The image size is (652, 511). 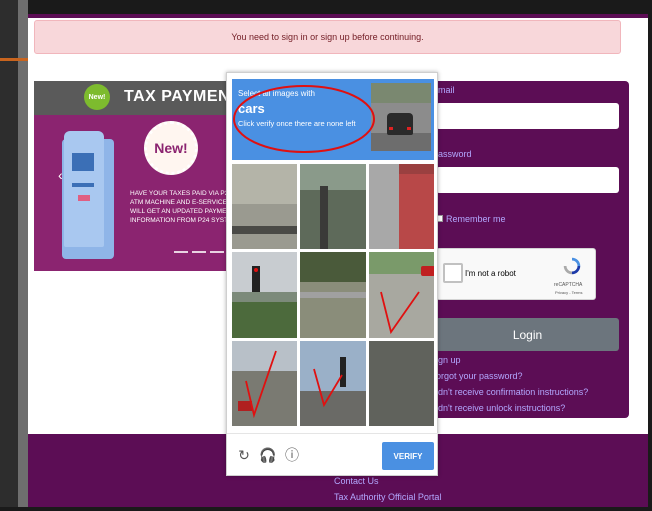 What do you see at coordinates (326, 509) in the screenshot?
I see `screen-frame-bottom` at bounding box center [326, 509].